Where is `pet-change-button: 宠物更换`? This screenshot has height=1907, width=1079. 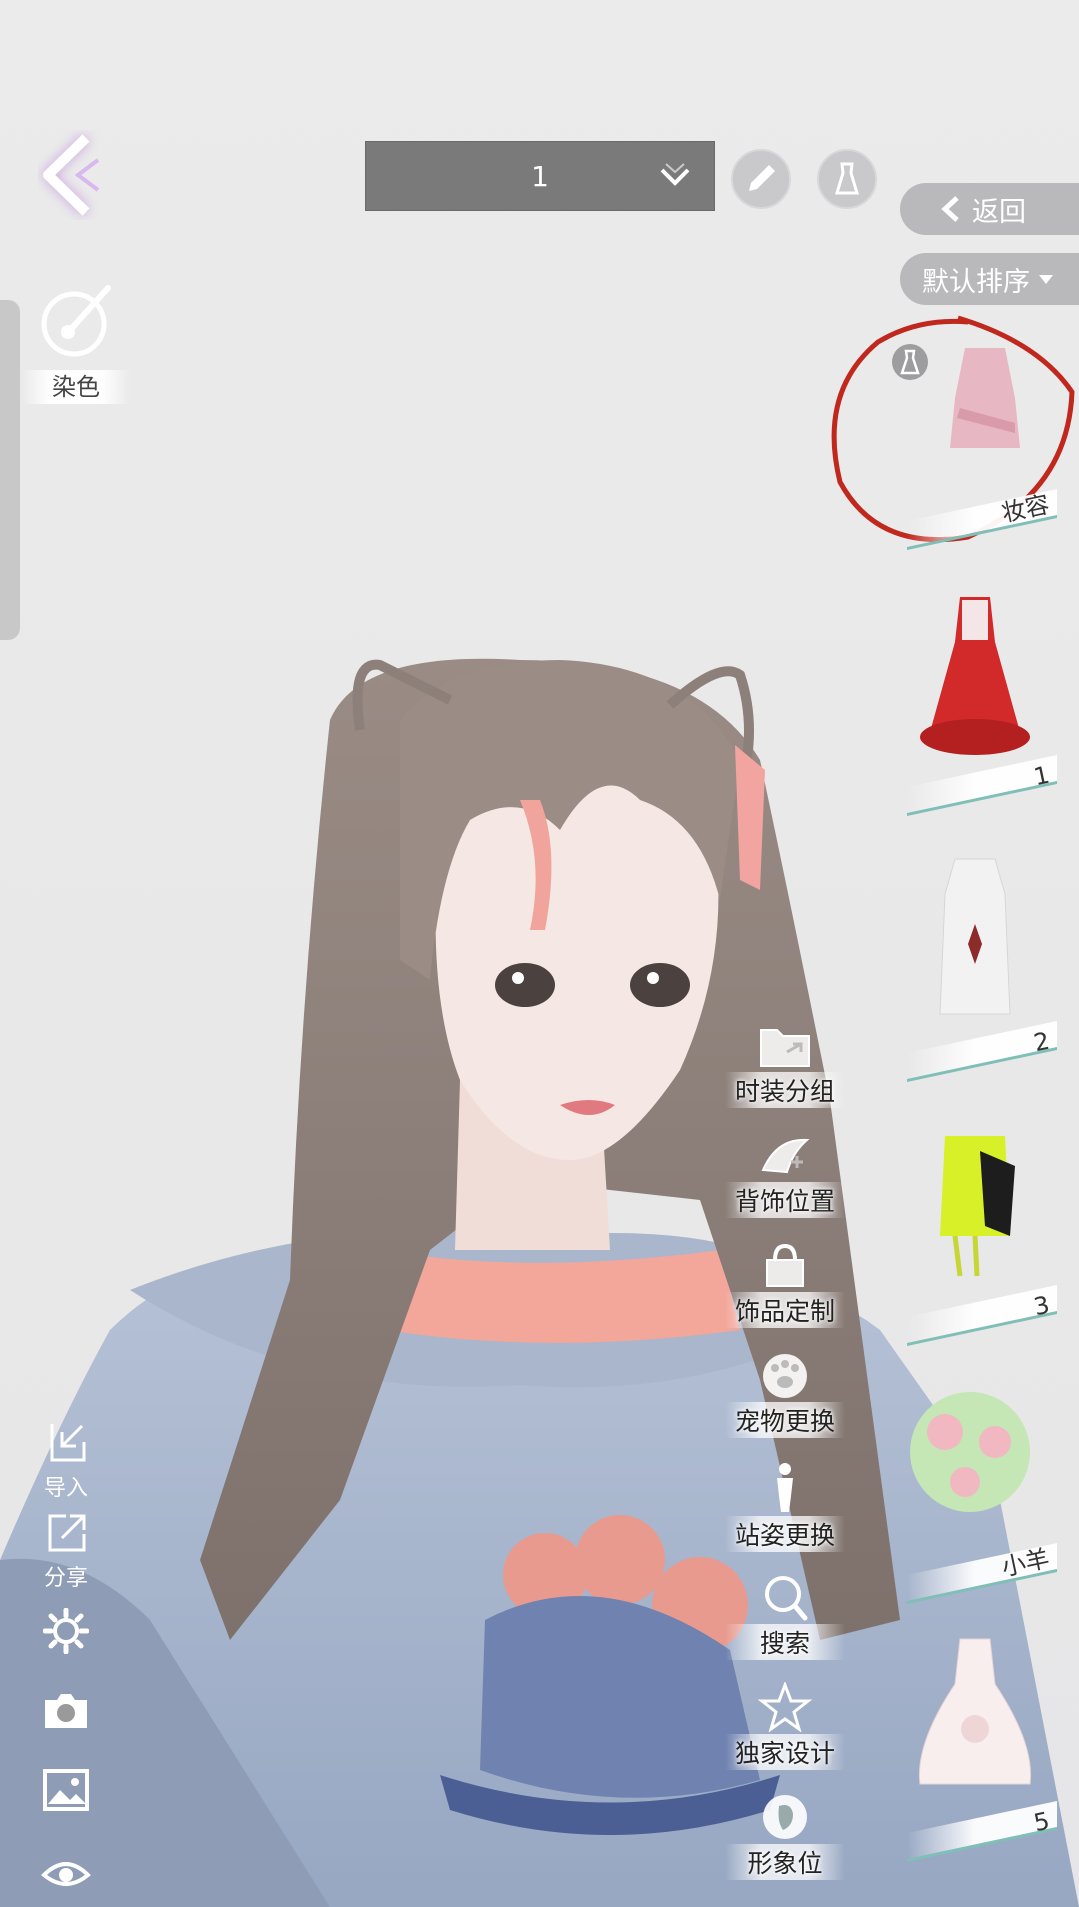
pet-change-button: 宠物更换 is located at coordinates (785, 1402).